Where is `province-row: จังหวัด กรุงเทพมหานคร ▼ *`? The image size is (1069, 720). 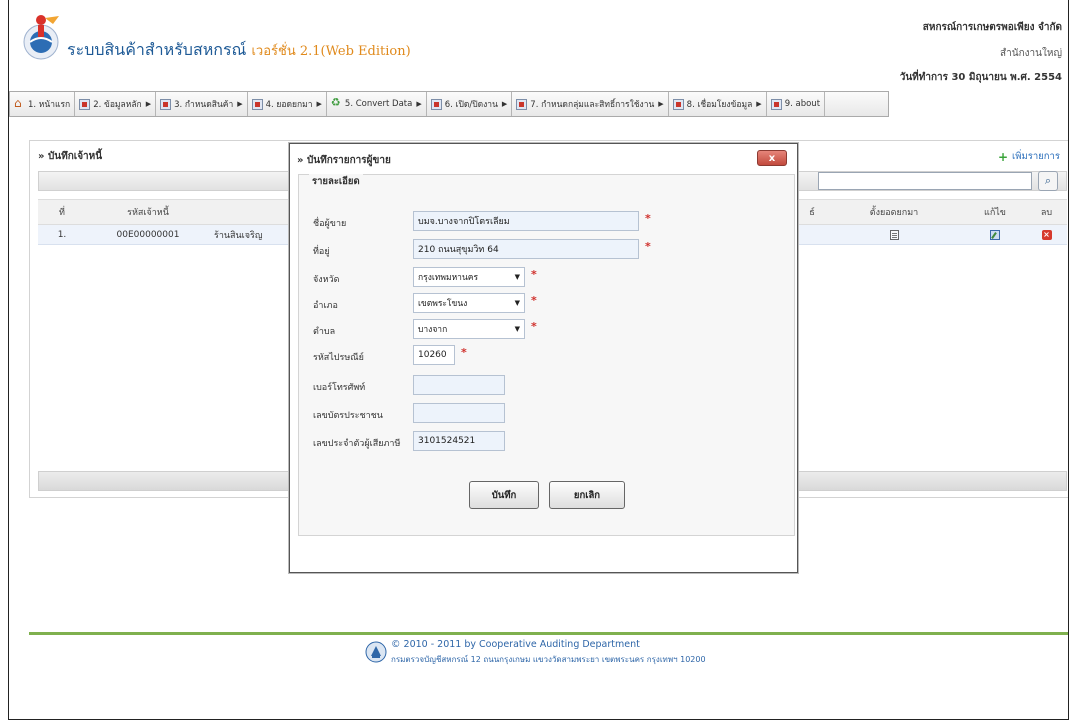
province-row: จังหวัด กรุงเทพมหานคร ▼ * is located at coordinates (547, 278).